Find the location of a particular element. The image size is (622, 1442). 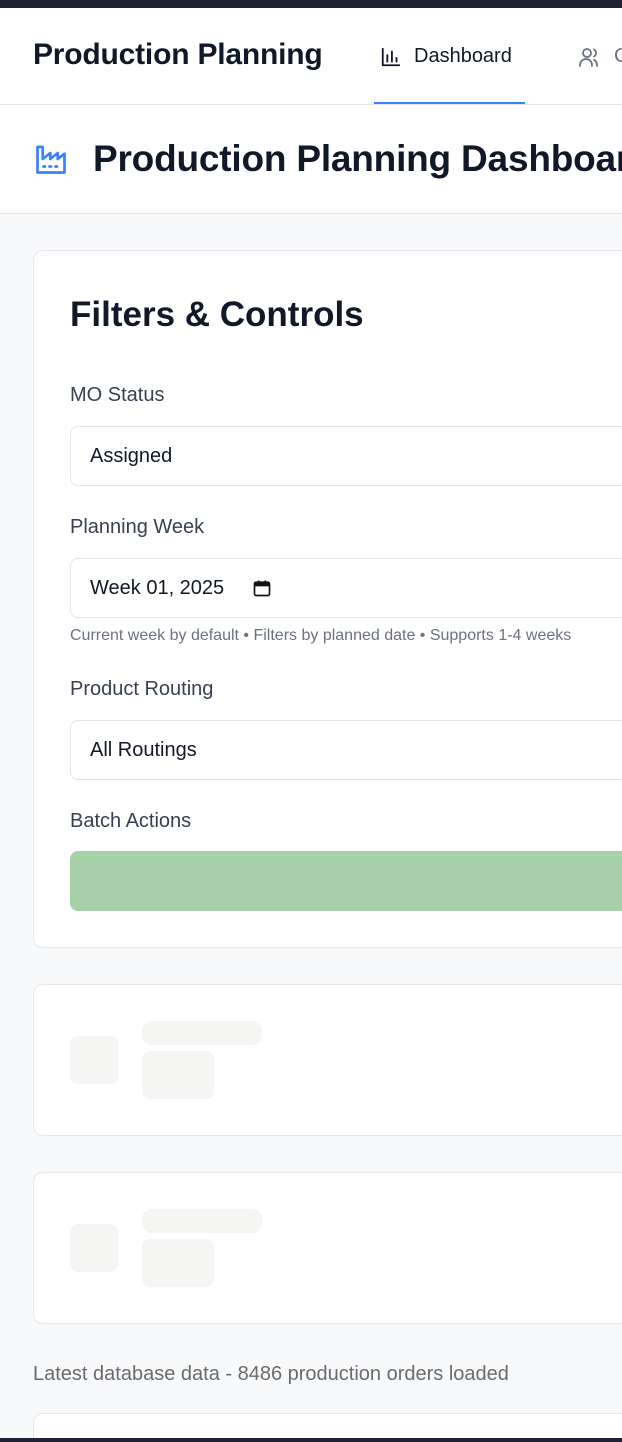

batch-actions-label: Batch Actions is located at coordinates (131, 821).